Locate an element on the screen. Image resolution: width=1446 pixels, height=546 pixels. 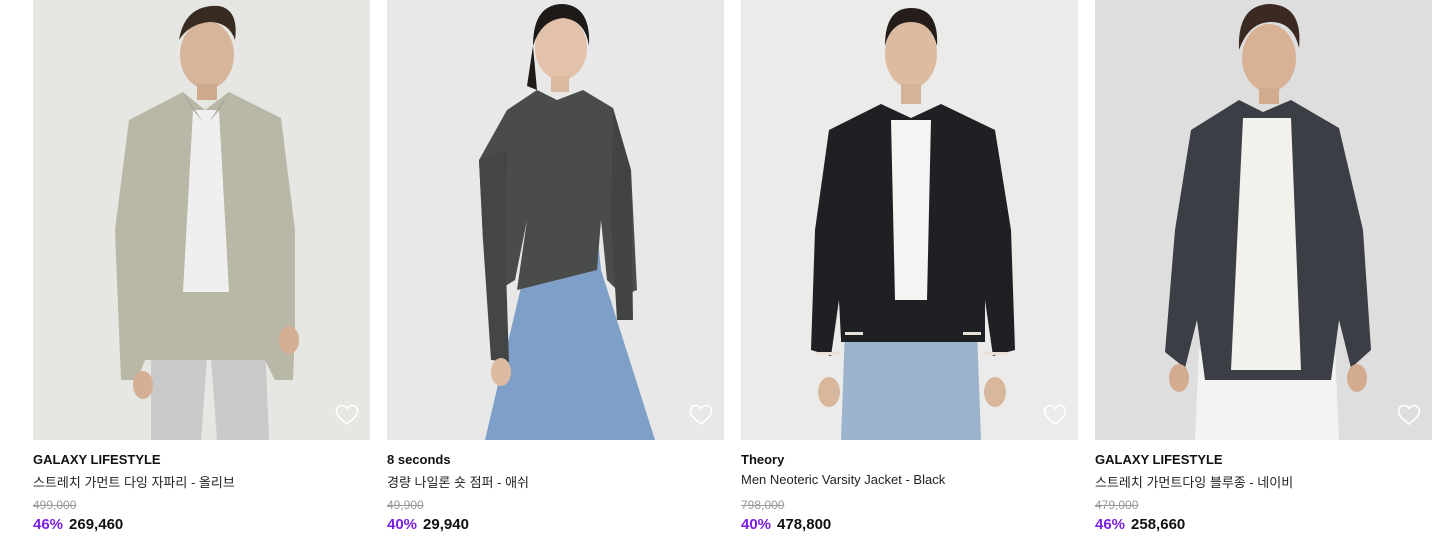
original-price: 499,000 is located at coordinates (55, 505).